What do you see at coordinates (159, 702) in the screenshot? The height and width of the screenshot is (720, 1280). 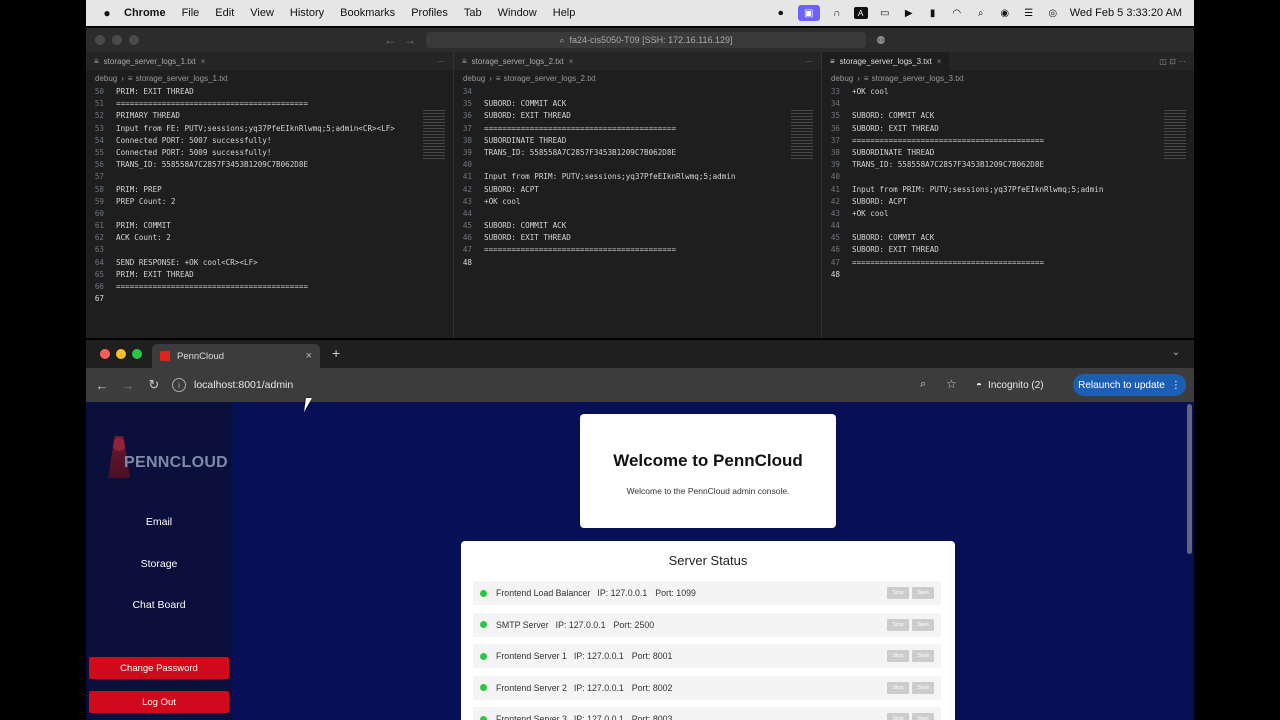 I see `logout-button: Log Out` at bounding box center [159, 702].